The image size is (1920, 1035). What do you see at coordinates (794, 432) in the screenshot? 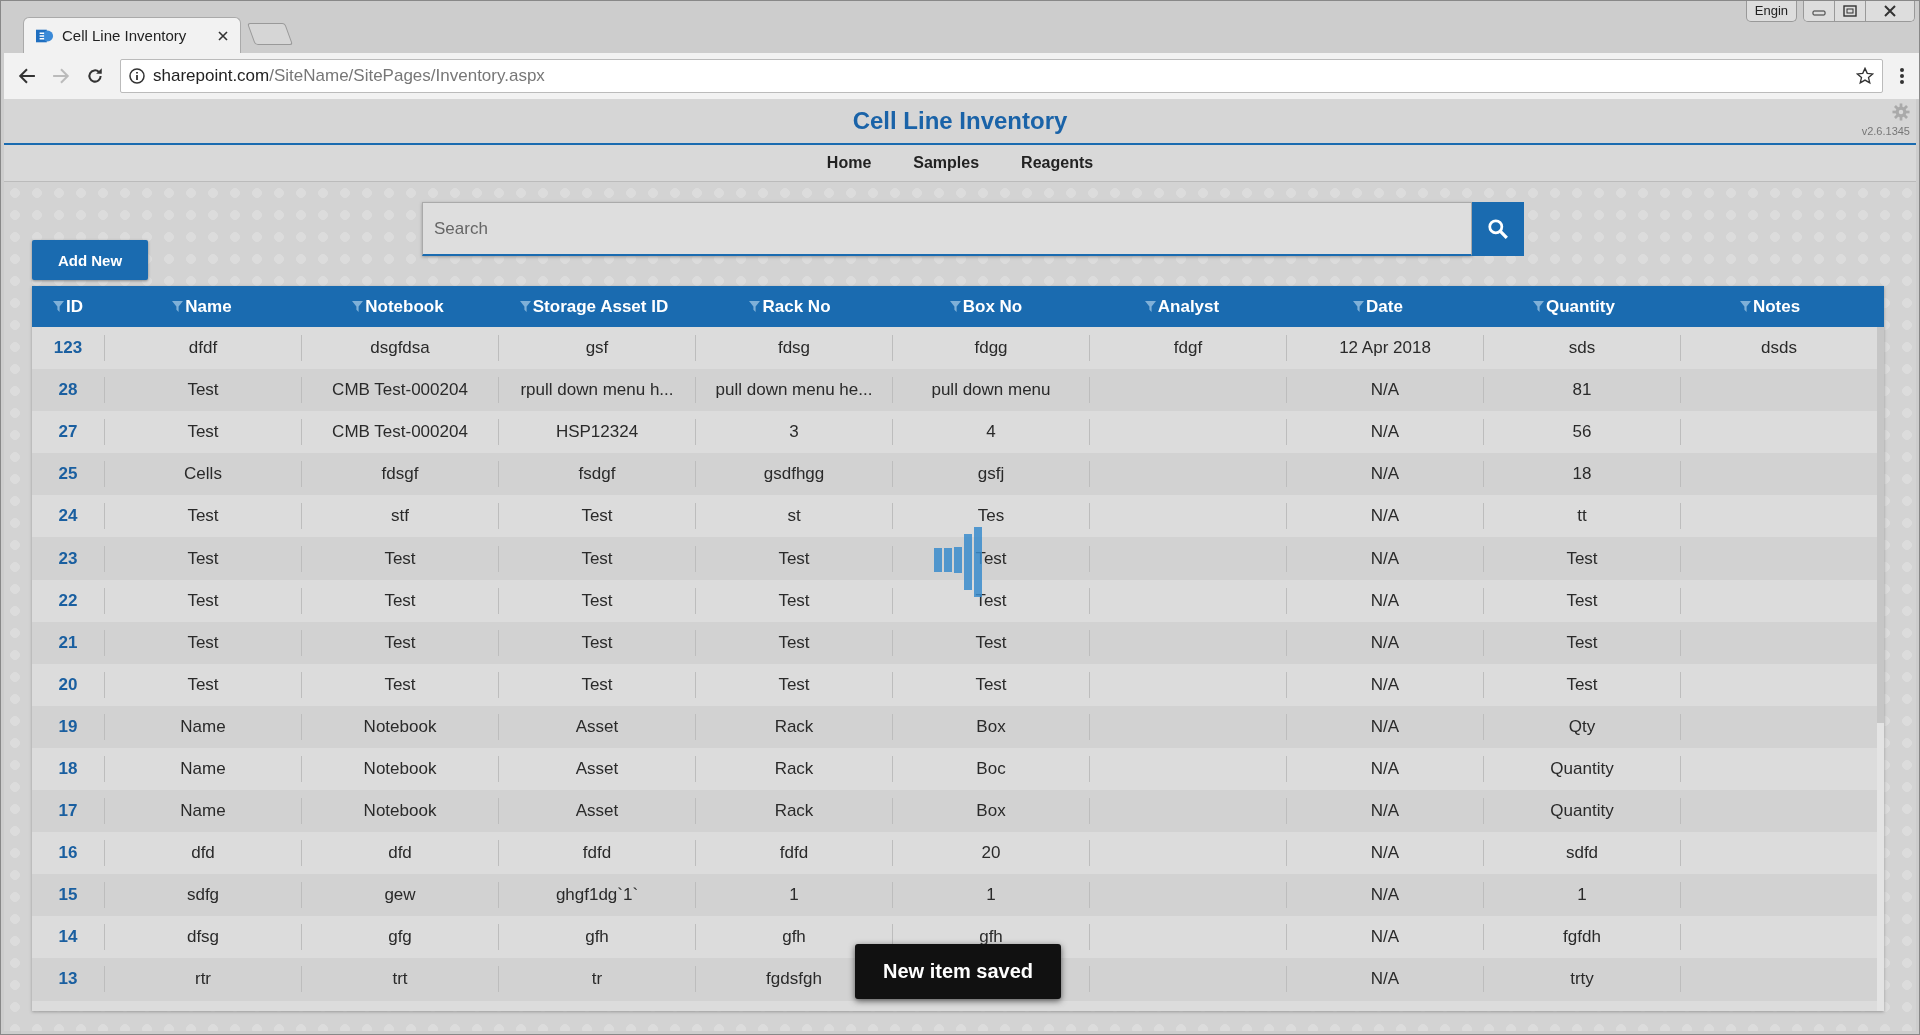
I see `table-cell: 3` at bounding box center [794, 432].